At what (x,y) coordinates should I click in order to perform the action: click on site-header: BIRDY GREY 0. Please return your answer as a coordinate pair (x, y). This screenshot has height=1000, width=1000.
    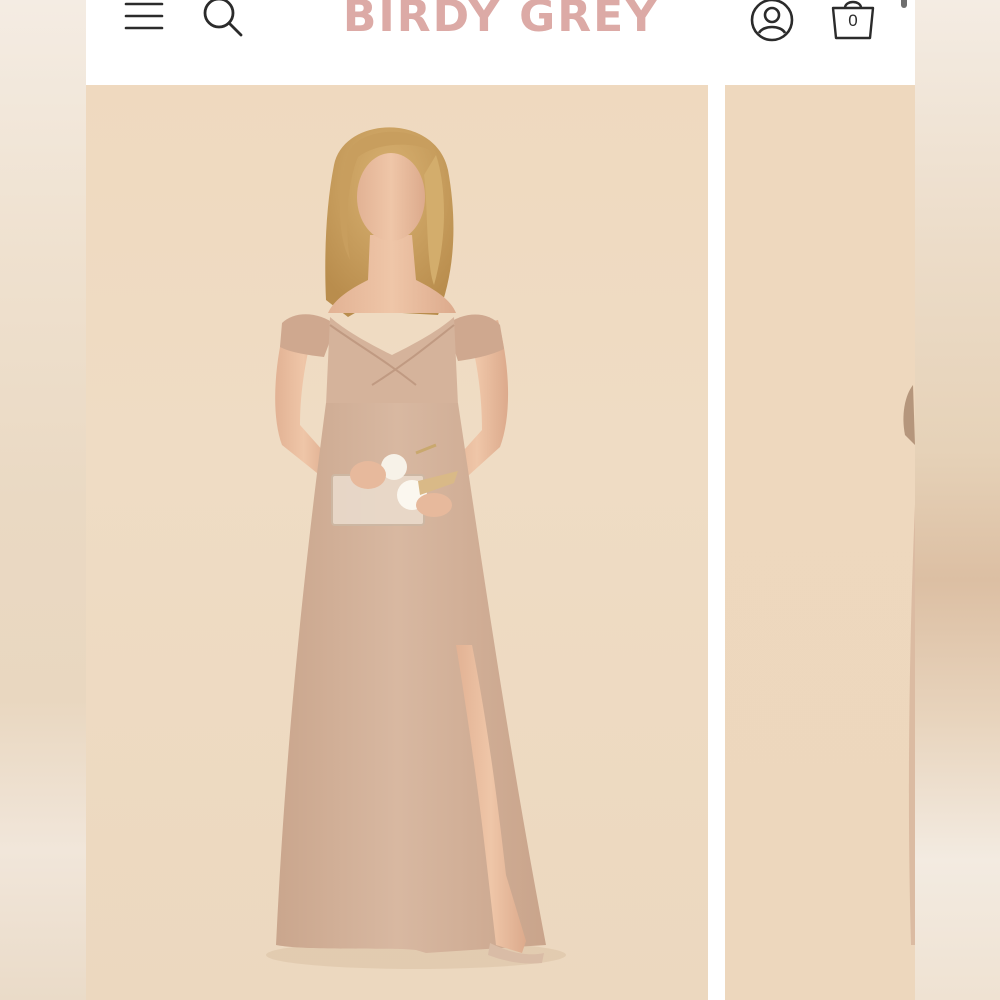
    Looking at the image, I should click on (500, 42).